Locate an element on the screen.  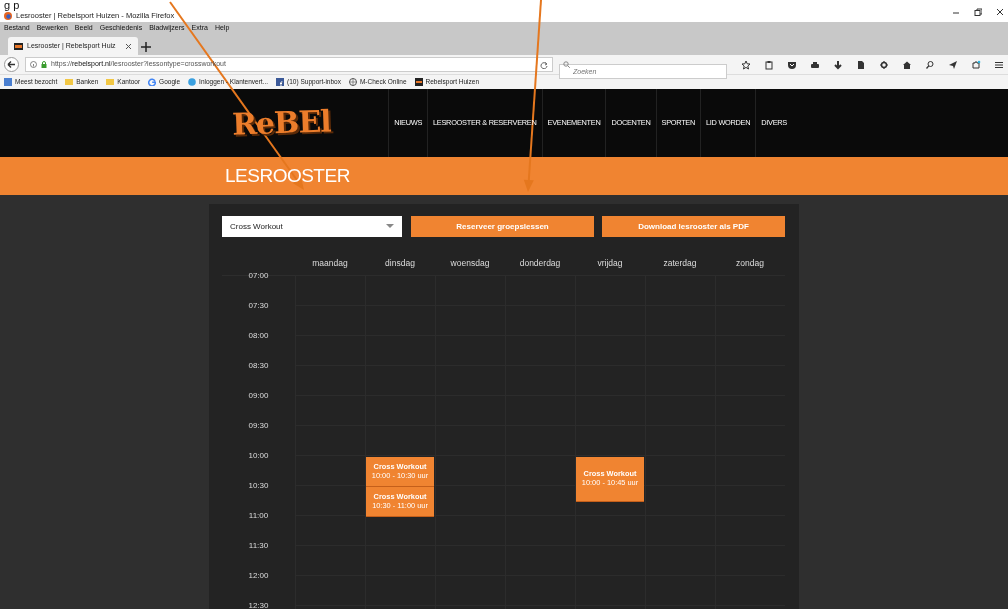
reload-icon is located at coordinates (544, 64).